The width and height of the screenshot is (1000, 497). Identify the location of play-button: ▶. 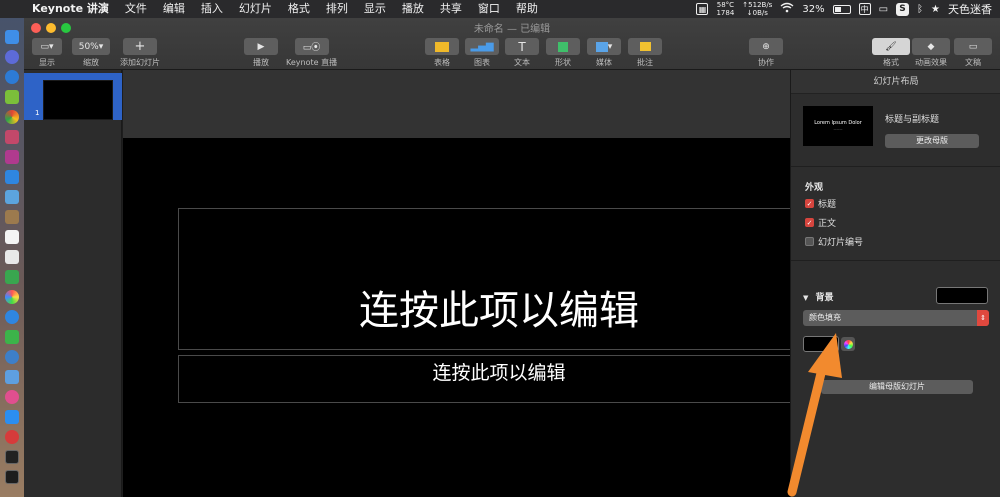
(261, 46).